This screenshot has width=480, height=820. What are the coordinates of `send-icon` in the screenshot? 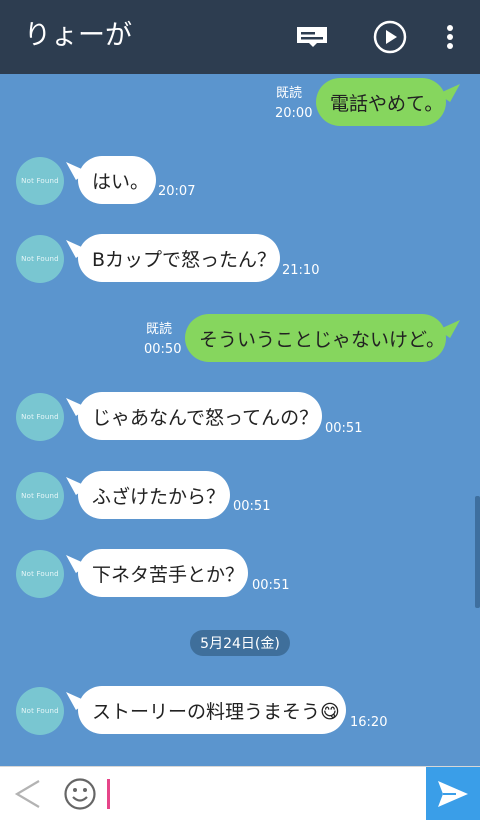 It's located at (453, 793).